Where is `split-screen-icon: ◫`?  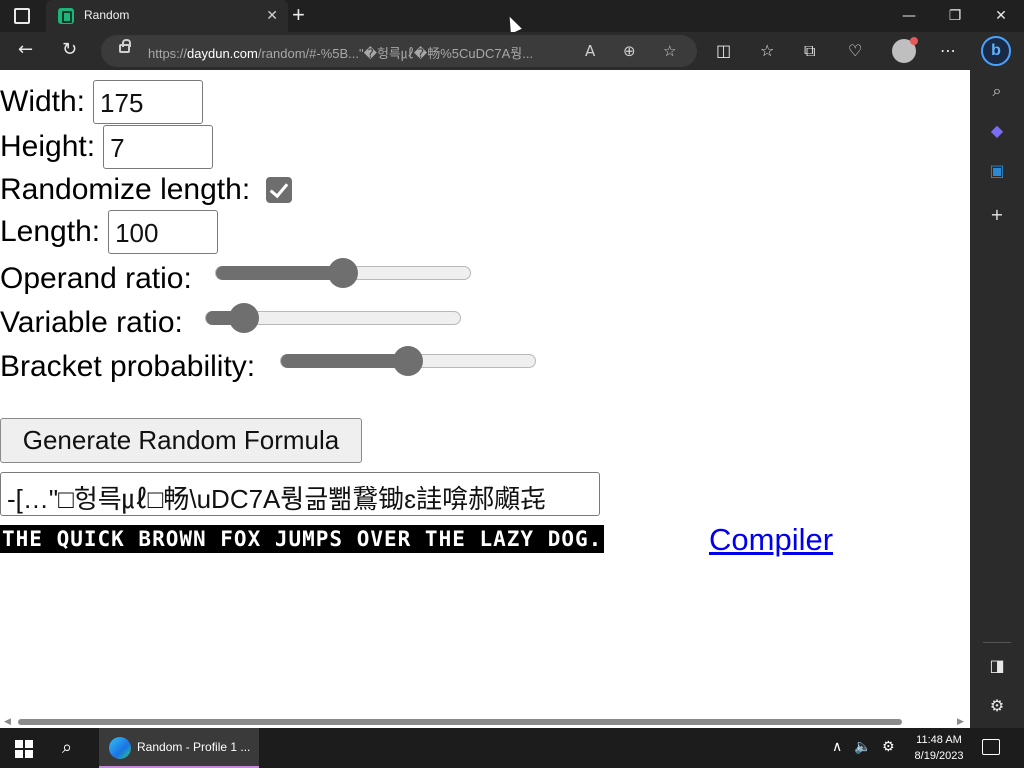
split-screen-icon: ◫ is located at coordinates (723, 51).